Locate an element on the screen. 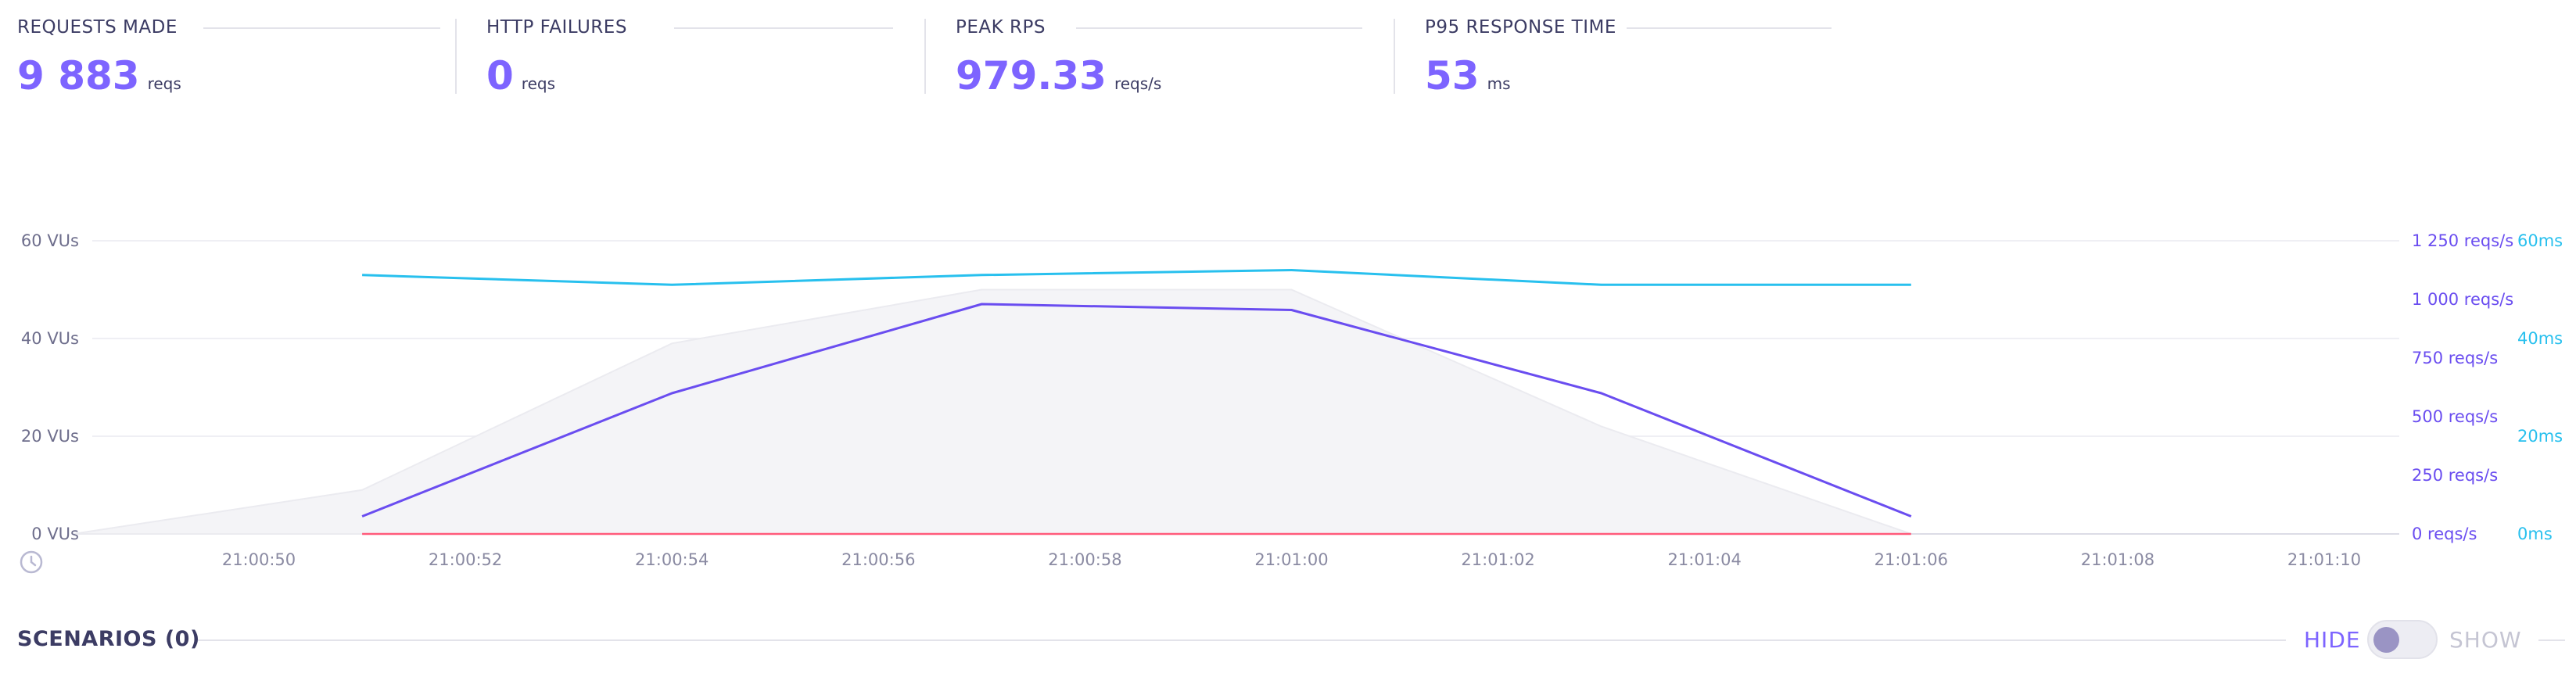 The image size is (2576, 677). clock-icon is located at coordinates (32, 562).